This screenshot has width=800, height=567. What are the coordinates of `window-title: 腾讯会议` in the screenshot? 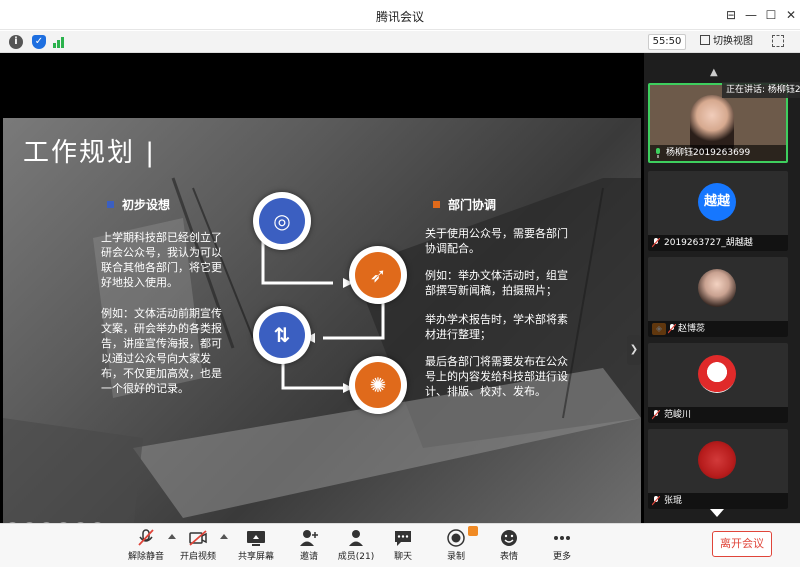 It's located at (399, 17).